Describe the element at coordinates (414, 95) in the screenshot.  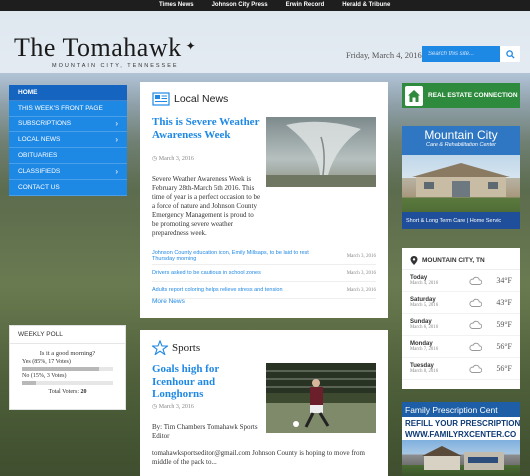
I see `house-icon` at that location.